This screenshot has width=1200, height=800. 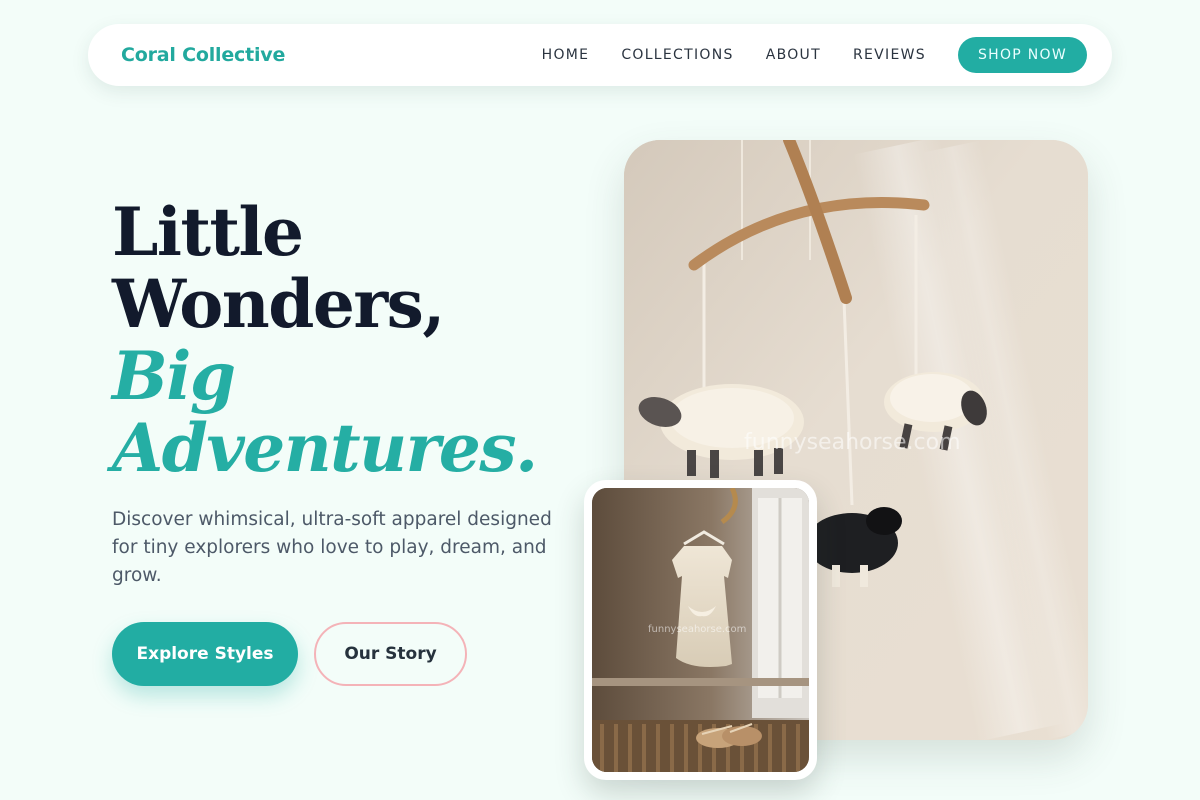 I want to click on nav-link-reviews: REVIEWS, so click(x=889, y=55).